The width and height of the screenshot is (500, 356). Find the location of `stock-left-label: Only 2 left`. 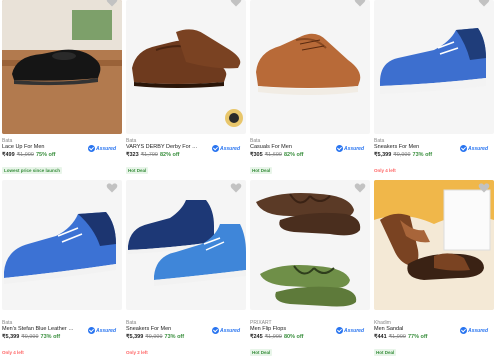

stock-left-label: Only 2 left is located at coordinates (137, 352).